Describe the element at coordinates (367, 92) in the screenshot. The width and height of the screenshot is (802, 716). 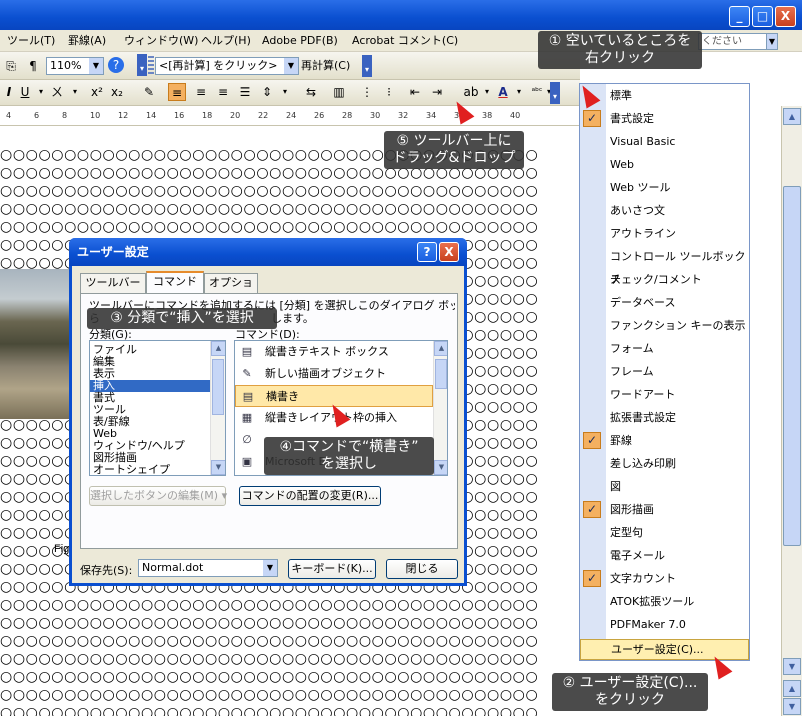
I see `numbering-icon: ⋮` at that location.